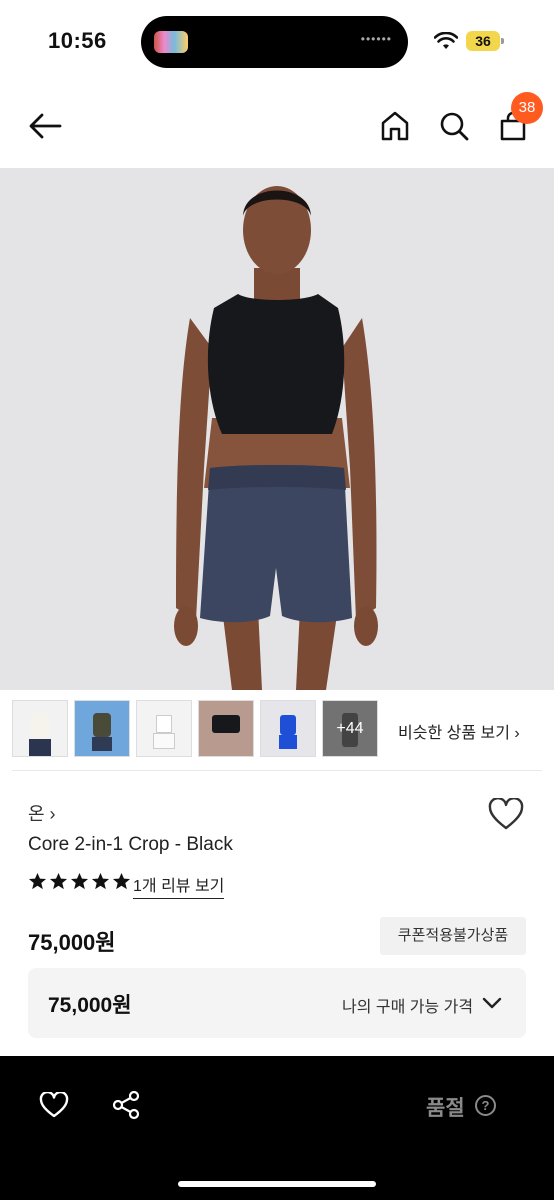 The width and height of the screenshot is (554, 1200). I want to click on thumbnail-more: +44, so click(350, 728).